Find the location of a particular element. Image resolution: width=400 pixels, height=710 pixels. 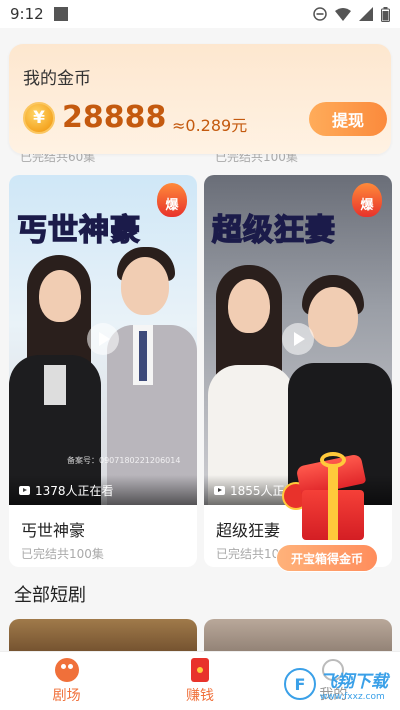

signal-icon is located at coordinates (366, 14).